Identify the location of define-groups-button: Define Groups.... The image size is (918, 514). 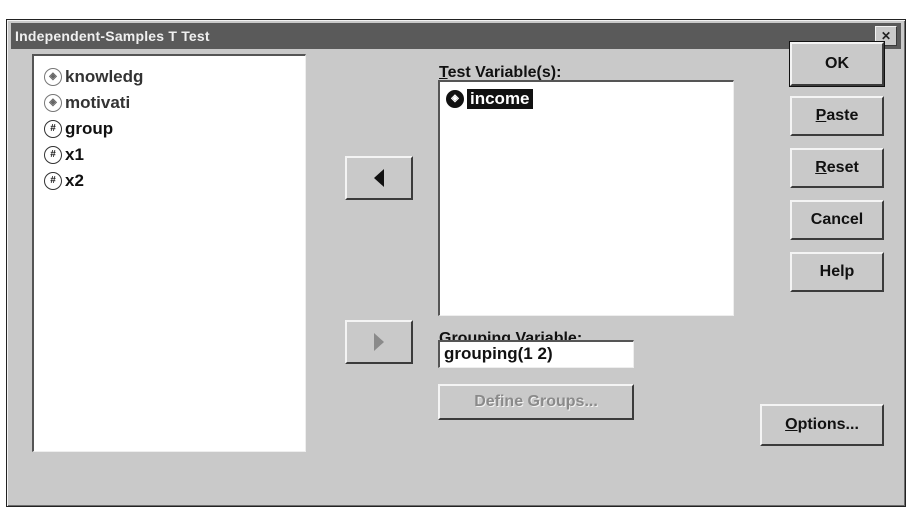
(536, 402).